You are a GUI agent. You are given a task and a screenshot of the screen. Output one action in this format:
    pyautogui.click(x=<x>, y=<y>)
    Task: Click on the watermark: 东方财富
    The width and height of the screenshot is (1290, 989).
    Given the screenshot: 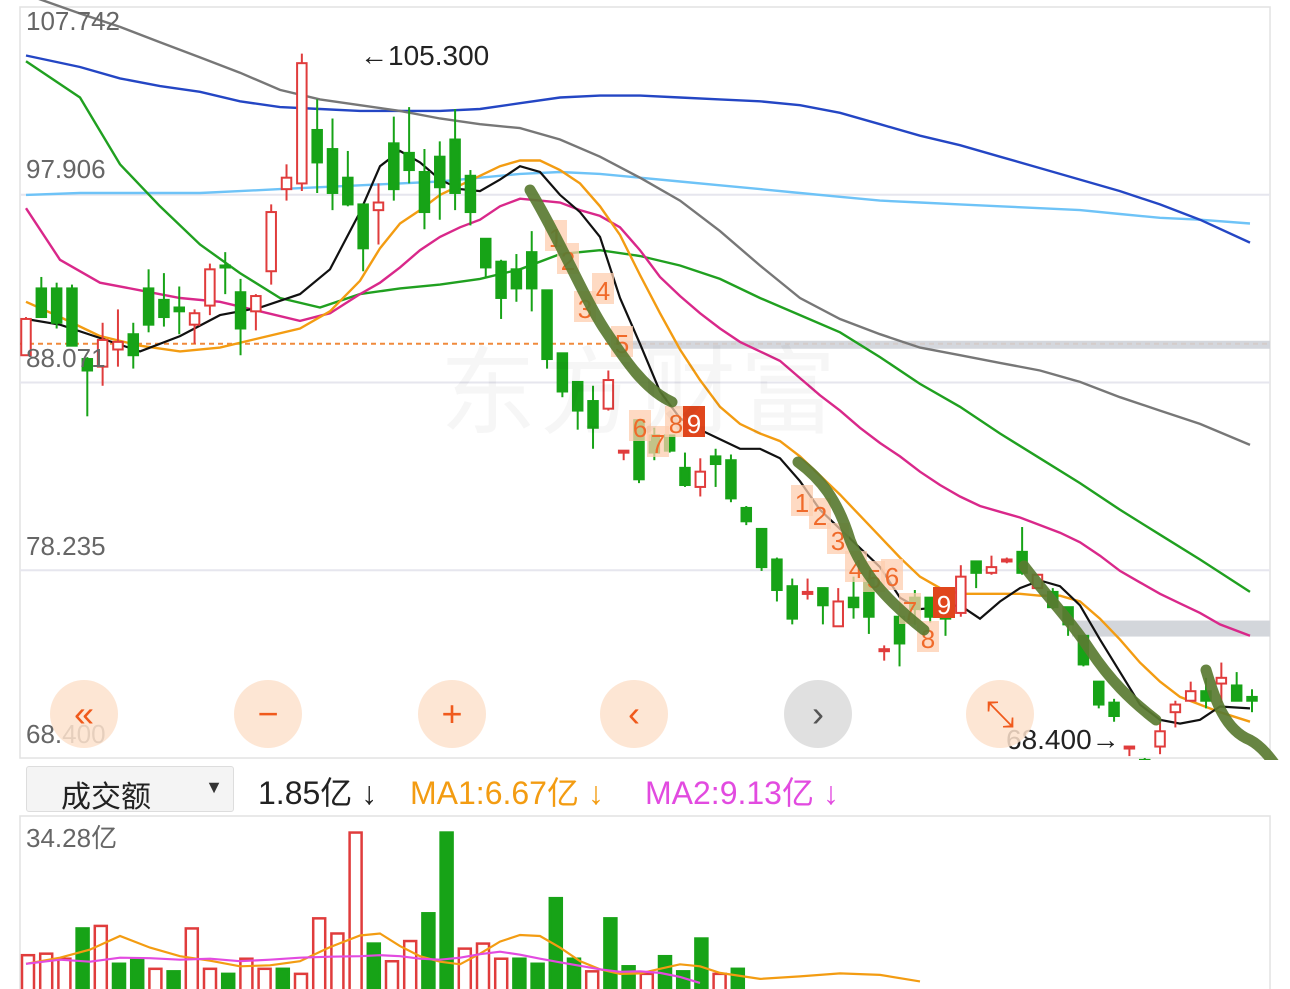 What is the action you would take?
    pyautogui.click(x=640, y=384)
    